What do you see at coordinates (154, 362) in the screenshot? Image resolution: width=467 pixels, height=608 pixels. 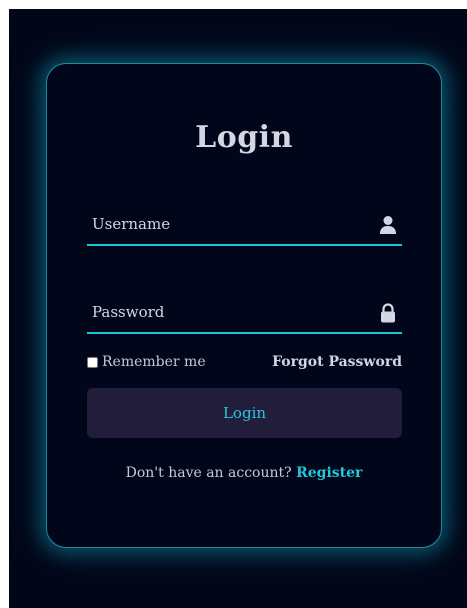 I see `remember-me-label: Remember me` at bounding box center [154, 362].